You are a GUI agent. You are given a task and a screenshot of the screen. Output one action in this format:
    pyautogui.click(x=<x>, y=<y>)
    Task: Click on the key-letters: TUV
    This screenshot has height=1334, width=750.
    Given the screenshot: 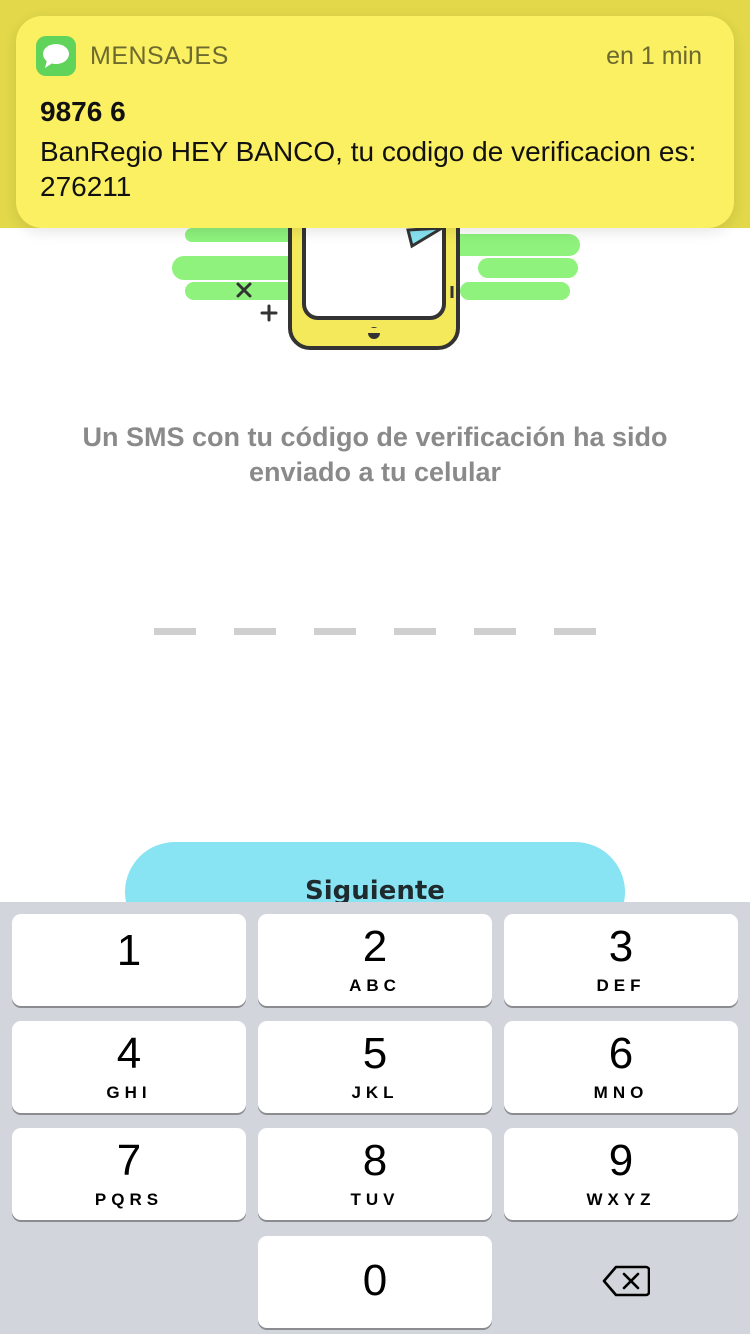 What is the action you would take?
    pyautogui.click(x=375, y=1199)
    